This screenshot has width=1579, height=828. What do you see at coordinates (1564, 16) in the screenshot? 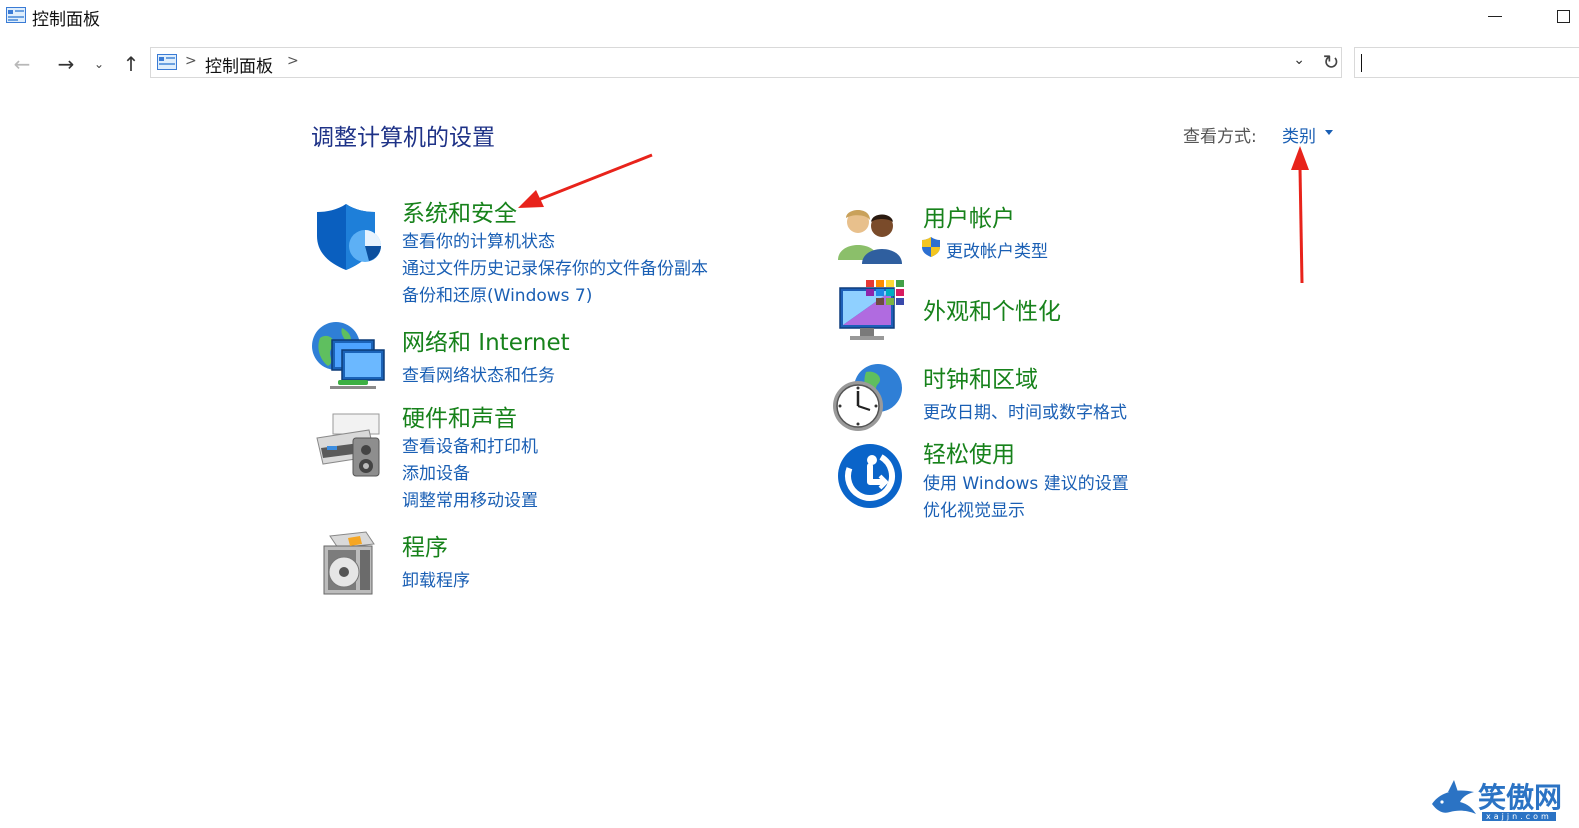
I see `maximize-button` at bounding box center [1564, 16].